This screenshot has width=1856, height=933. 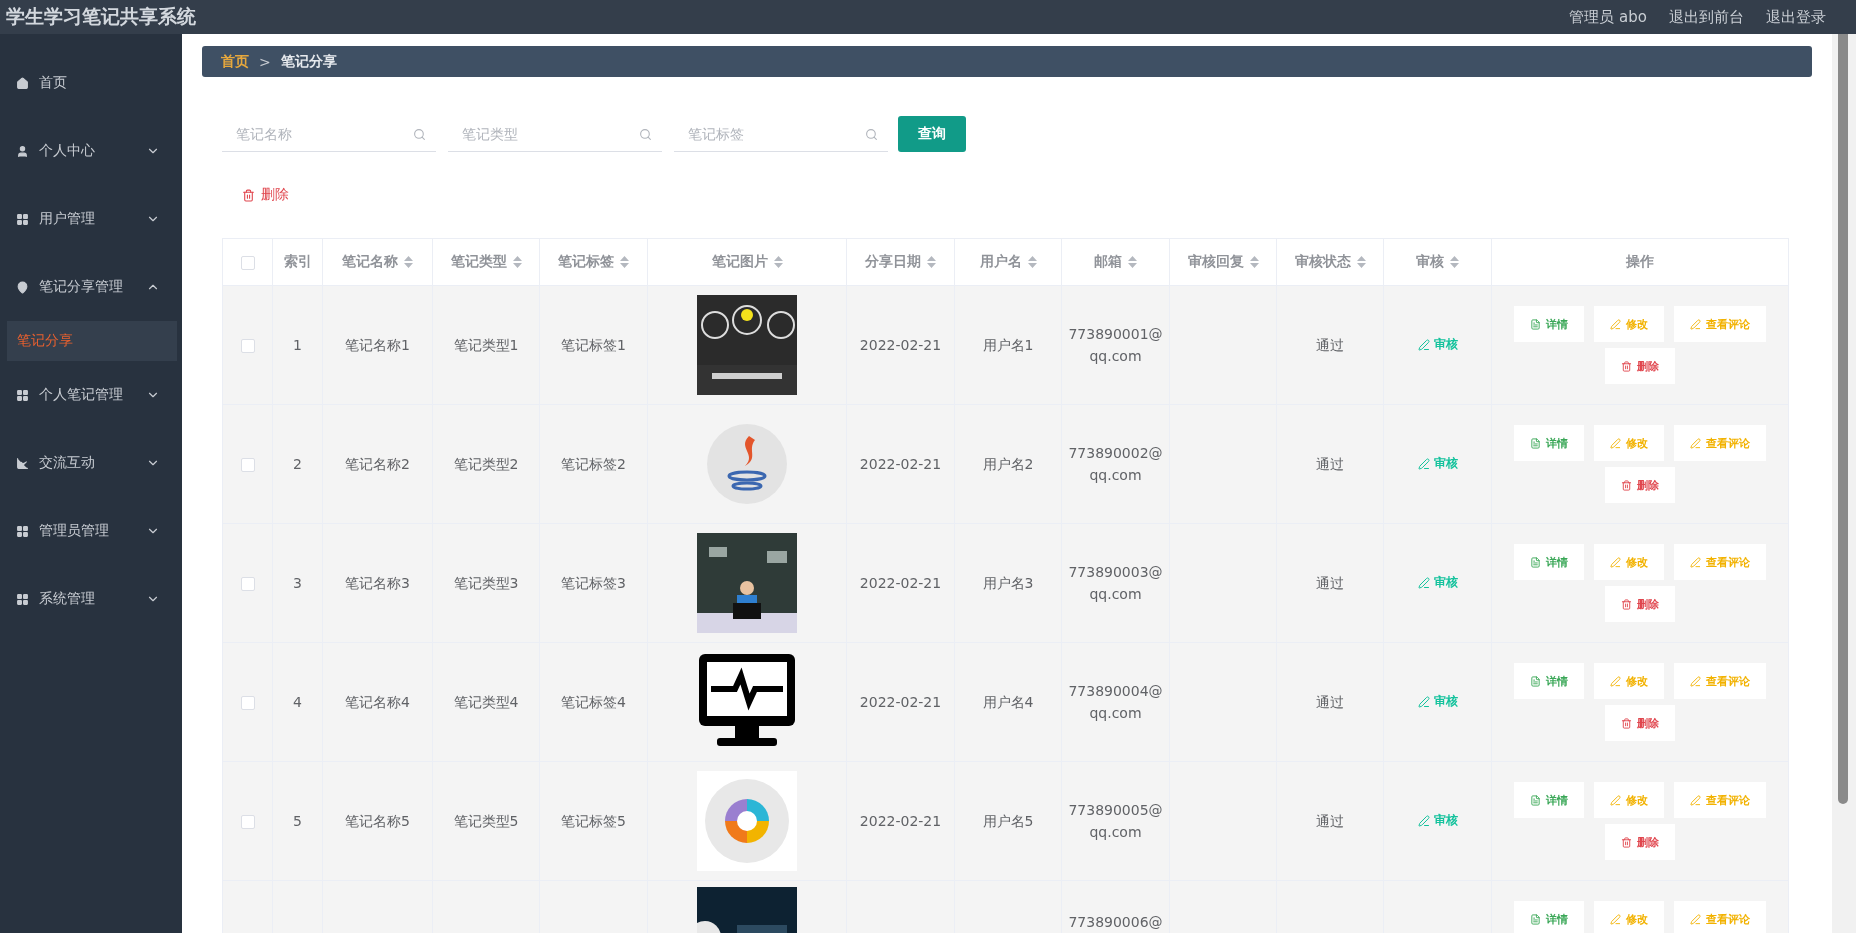 I want to click on table-cell: 笔记类型2, so click(x=486, y=463).